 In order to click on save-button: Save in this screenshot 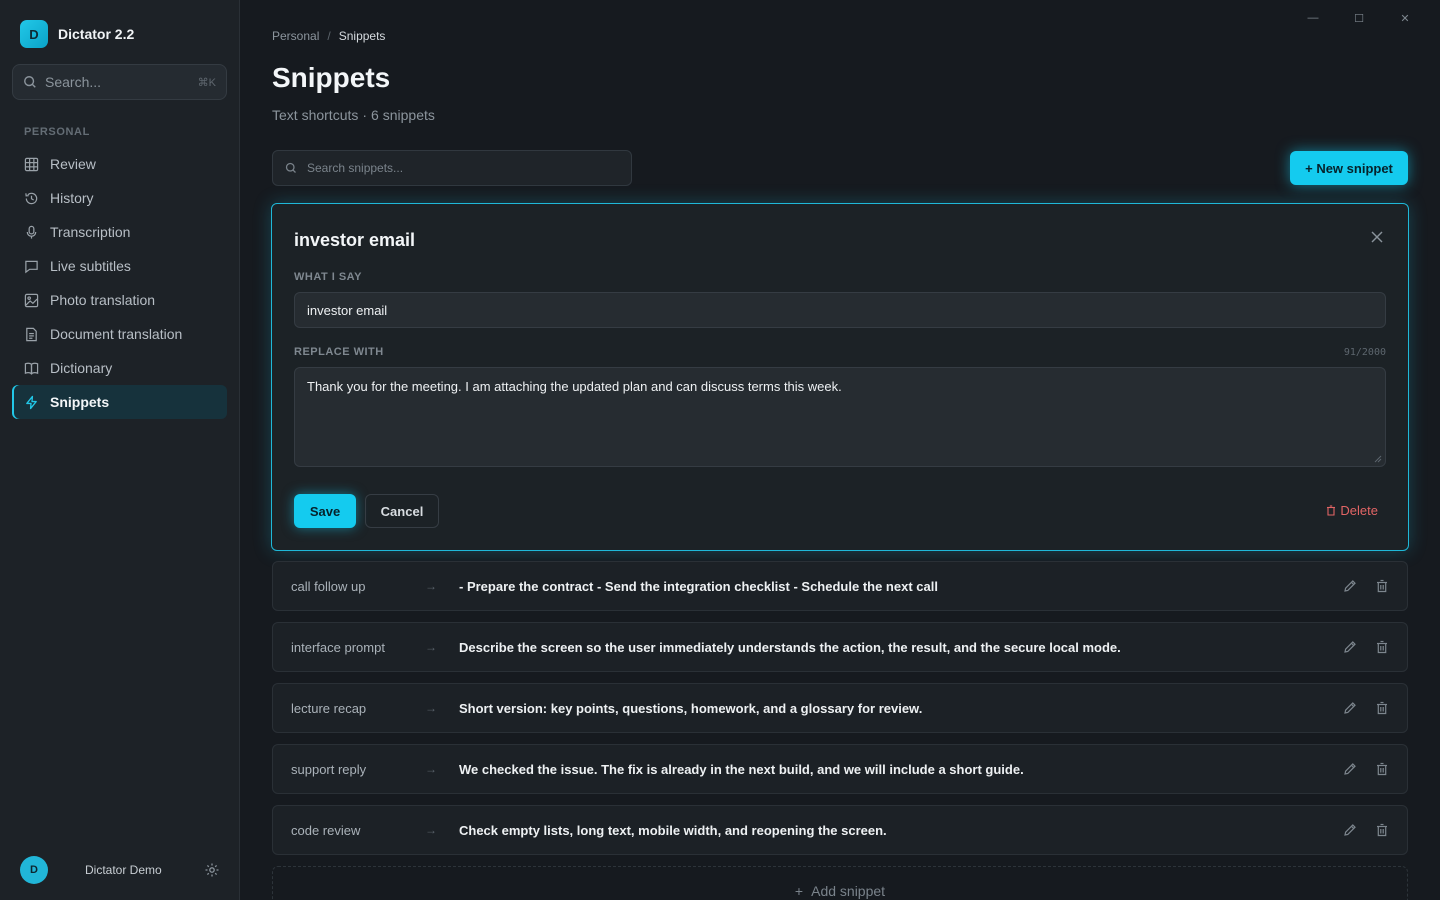, I will do `click(325, 511)`.